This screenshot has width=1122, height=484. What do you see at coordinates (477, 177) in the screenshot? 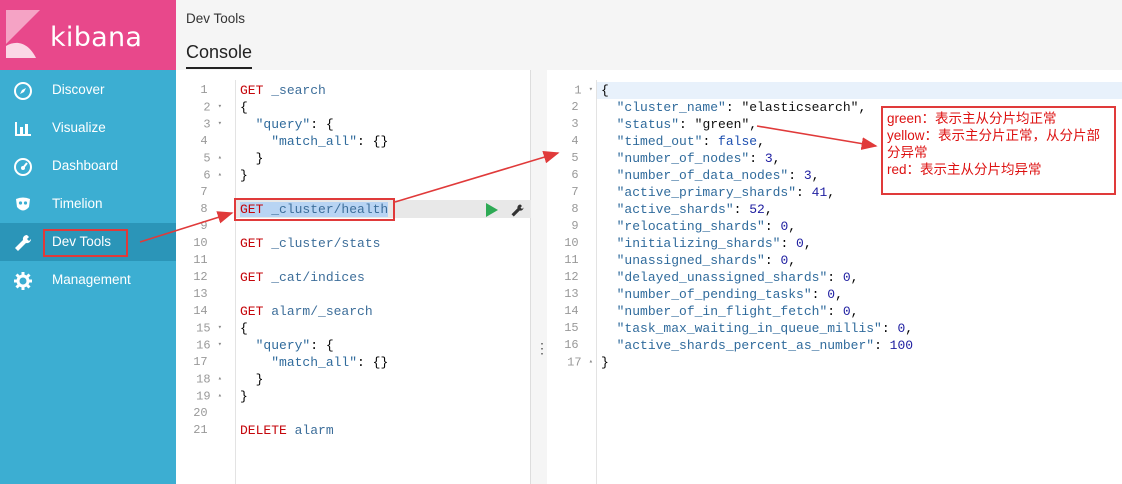
I see `arrow-request-to-response` at bounding box center [477, 177].